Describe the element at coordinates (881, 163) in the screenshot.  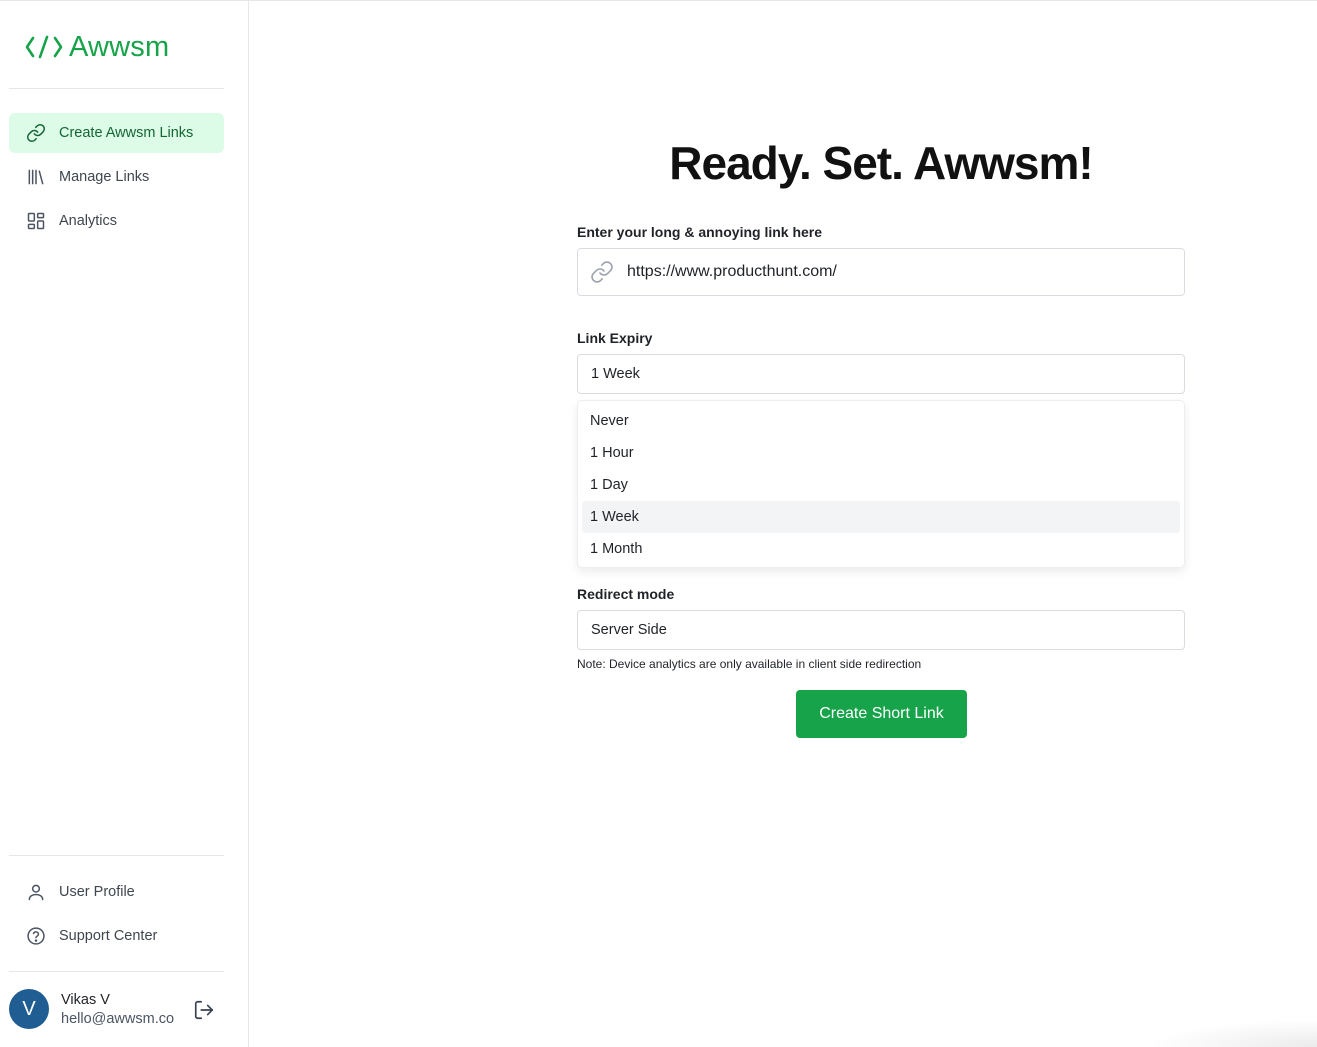
I see `page-title: Ready. Set. Awwsm!` at that location.